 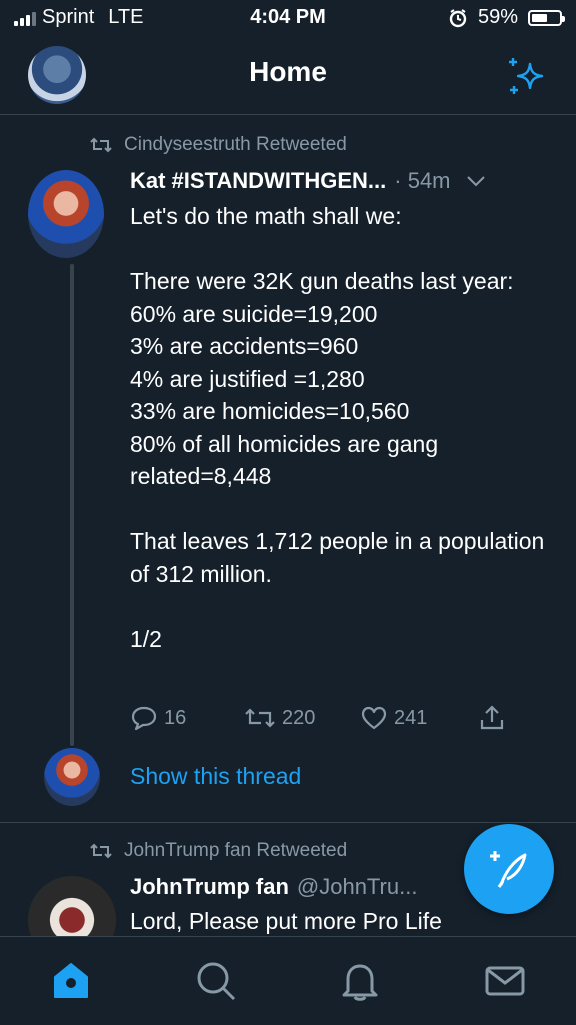 What do you see at coordinates (411, 717) in the screenshot?
I see `like-count: 241` at bounding box center [411, 717].